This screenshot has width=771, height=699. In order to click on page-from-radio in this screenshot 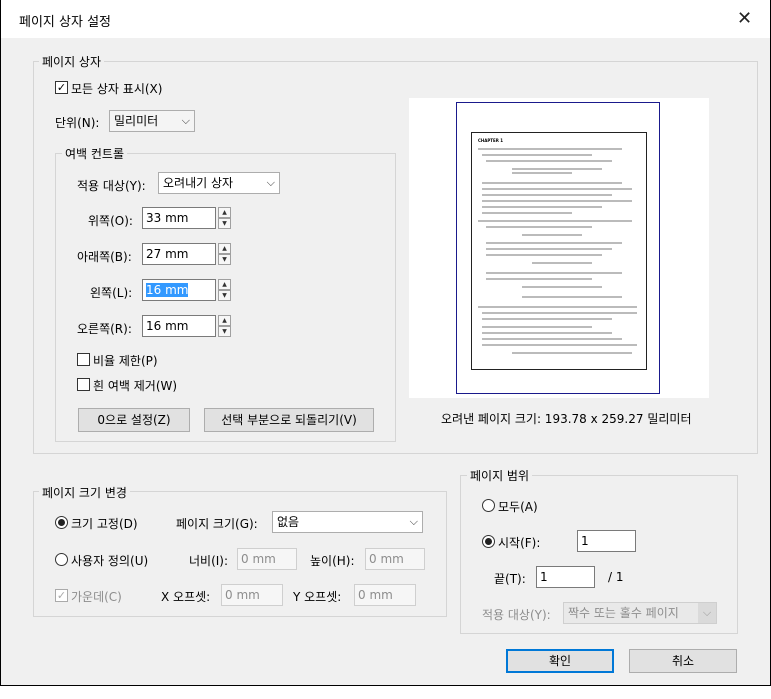, I will do `click(488, 541)`.